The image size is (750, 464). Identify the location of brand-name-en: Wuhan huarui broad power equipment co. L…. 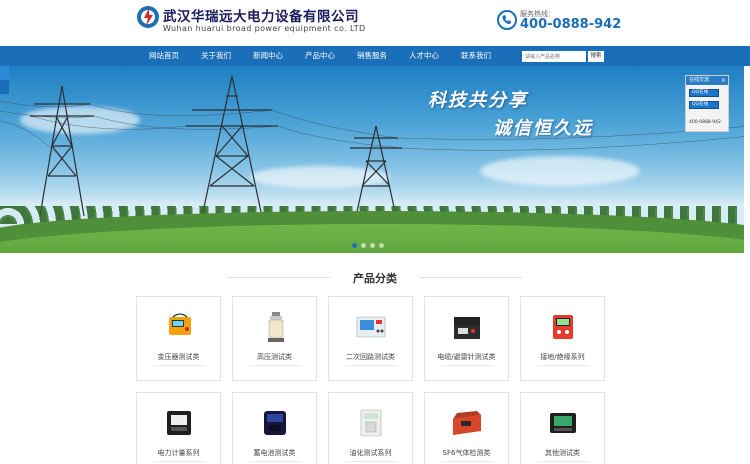
(264, 28).